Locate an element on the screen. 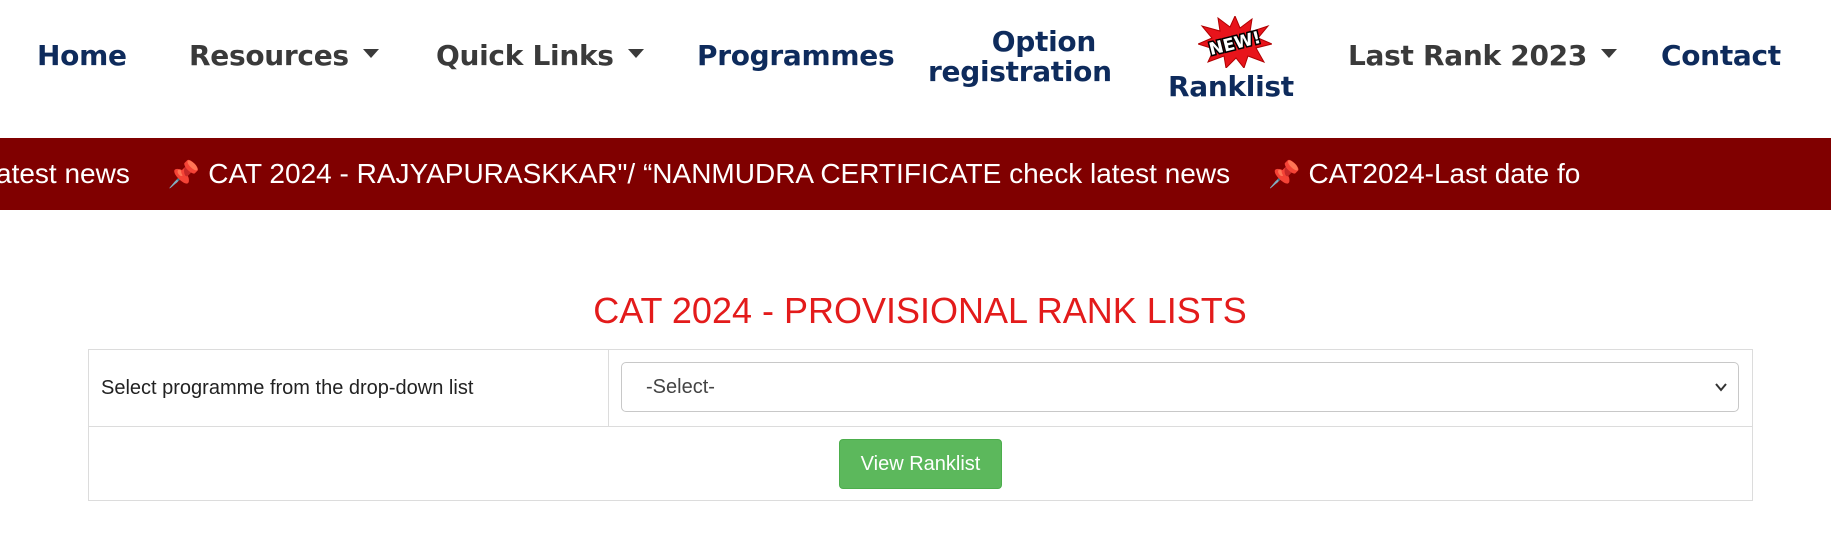 The image size is (1831, 547). chevron-down-icon is located at coordinates (1721, 387).